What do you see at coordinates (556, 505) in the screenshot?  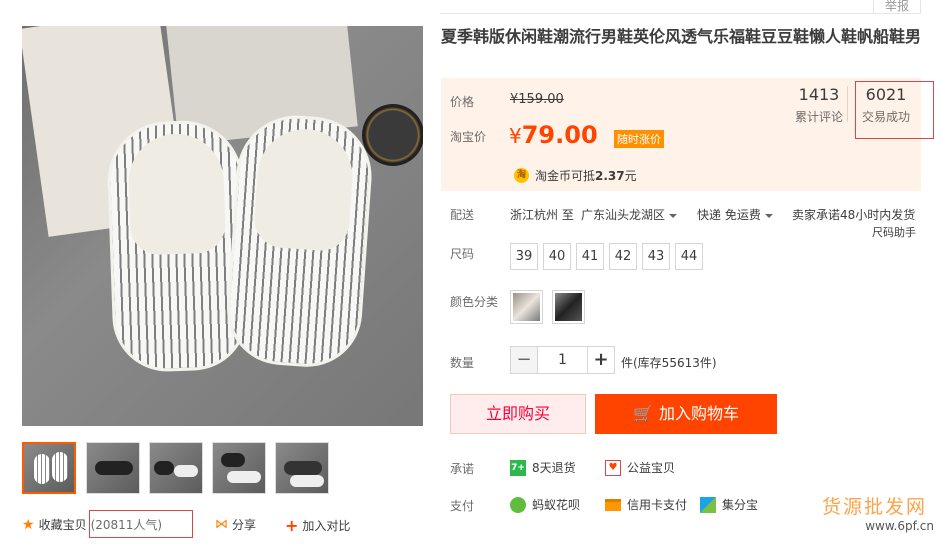 I see `huabei-text: 蚂蚁花呗` at bounding box center [556, 505].